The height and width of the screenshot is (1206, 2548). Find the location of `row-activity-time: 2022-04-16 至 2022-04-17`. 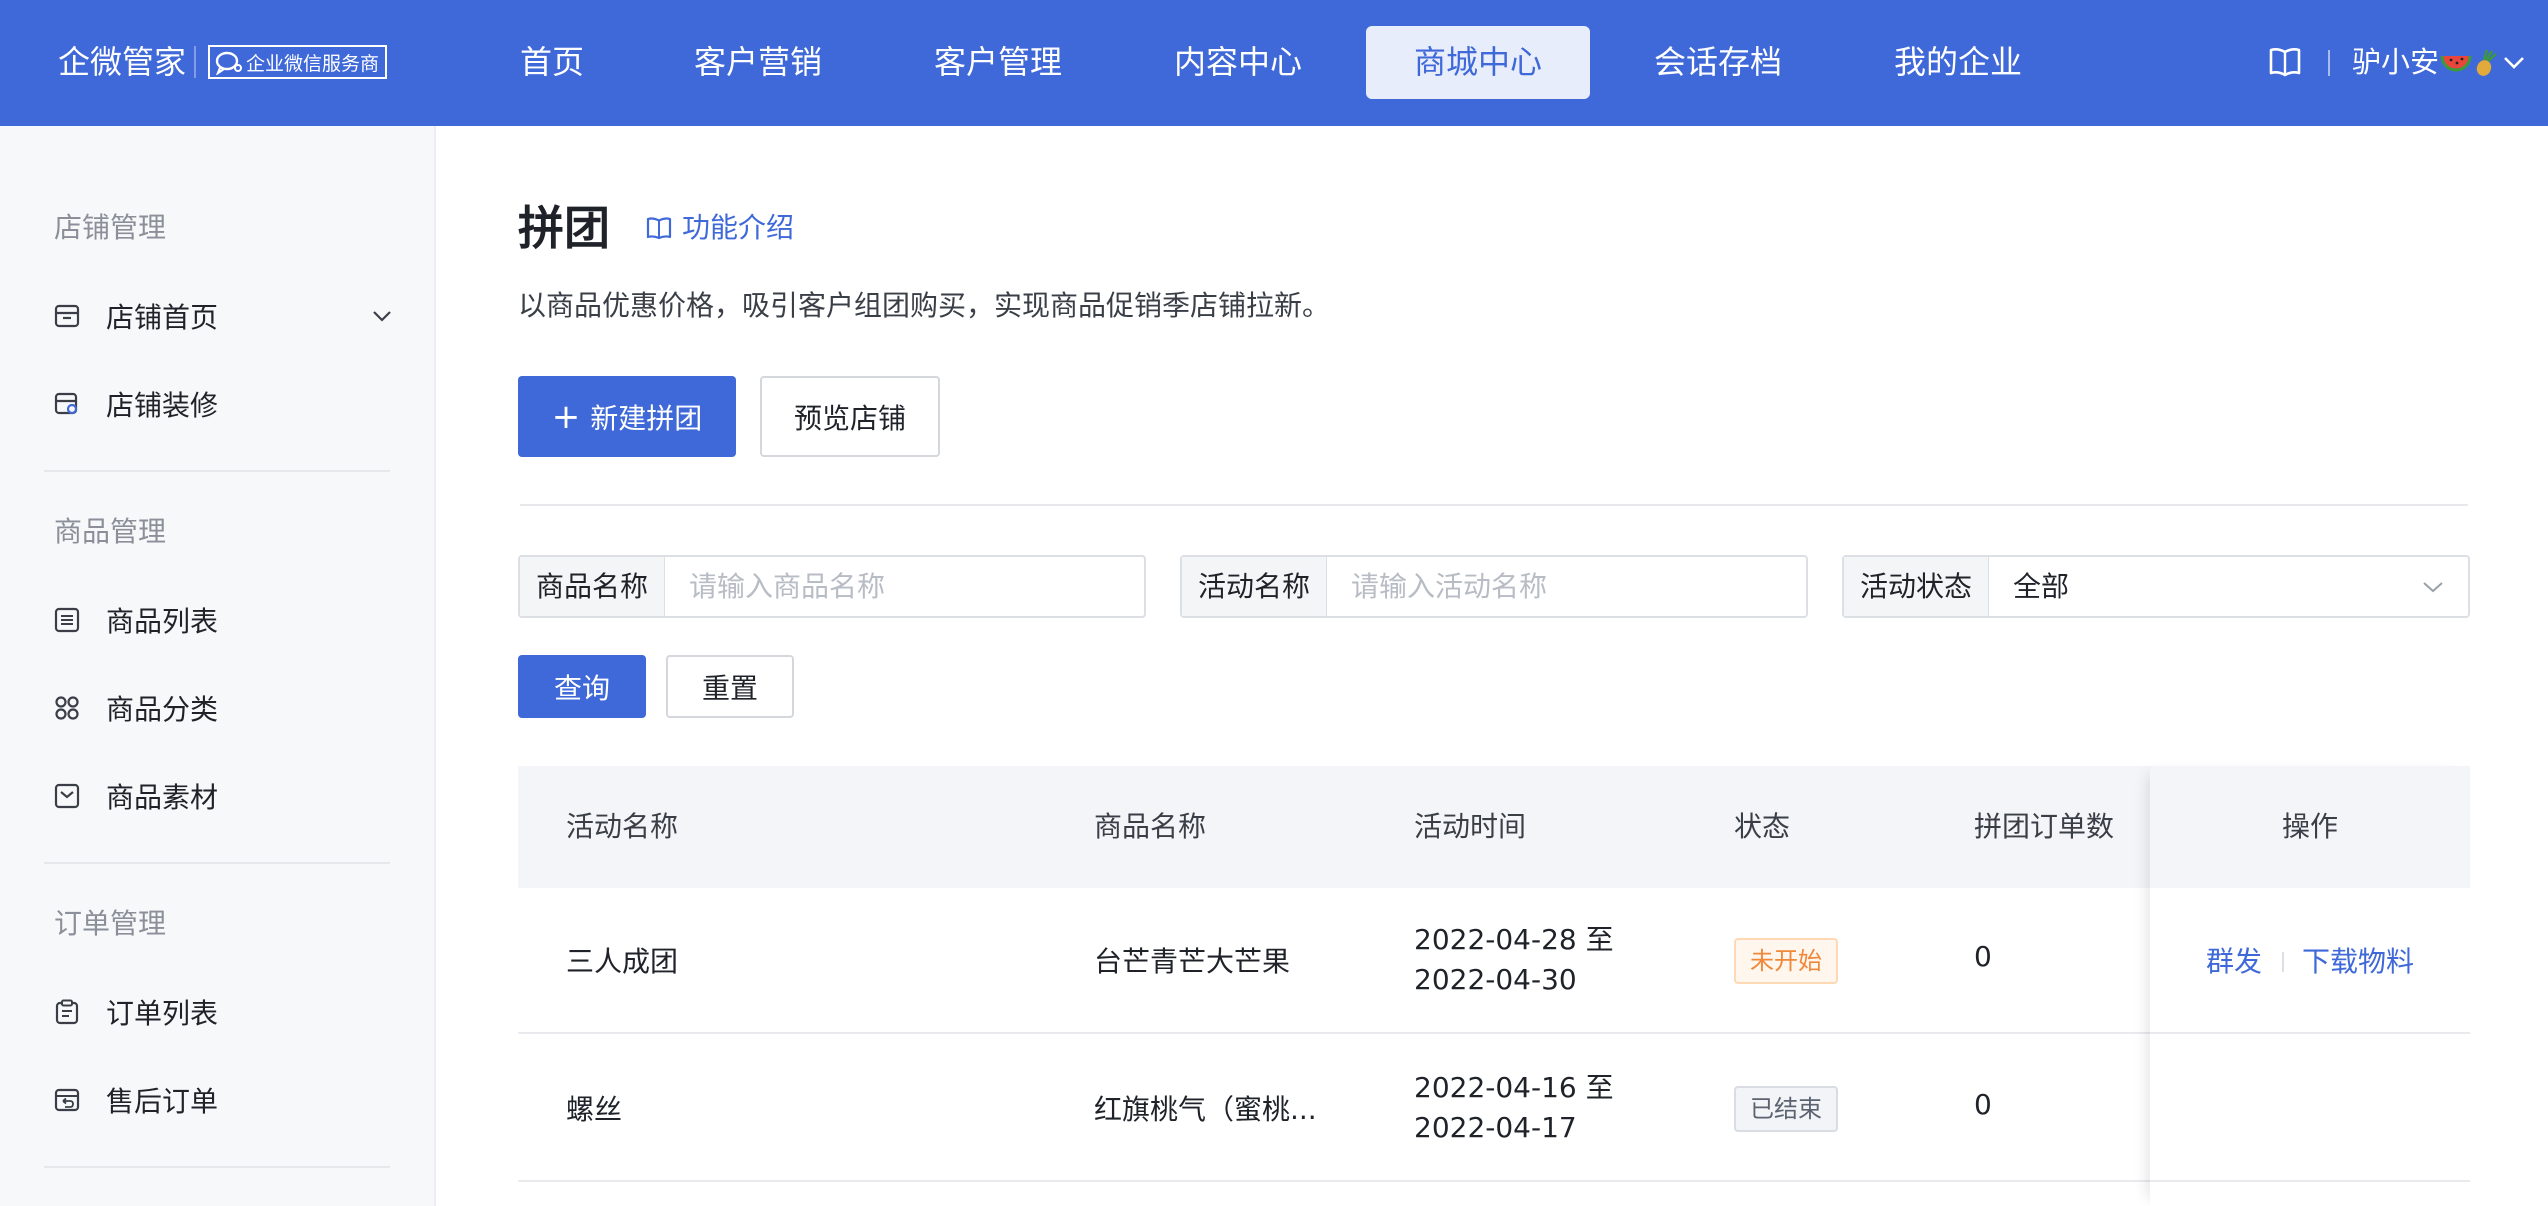

row-activity-time: 2022-04-16 至 2022-04-17 is located at coordinates (1514, 1108).